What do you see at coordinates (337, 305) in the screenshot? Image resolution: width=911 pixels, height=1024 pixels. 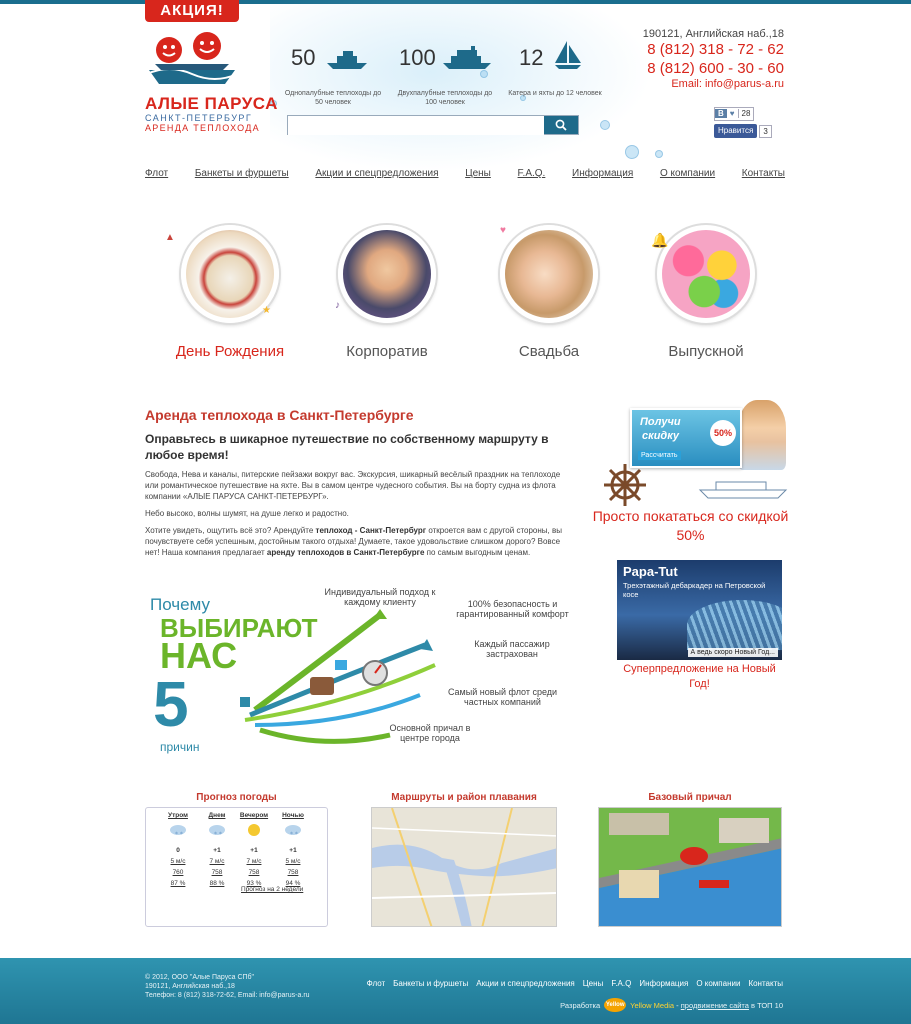 I see `music-note-icon: ♪` at bounding box center [337, 305].